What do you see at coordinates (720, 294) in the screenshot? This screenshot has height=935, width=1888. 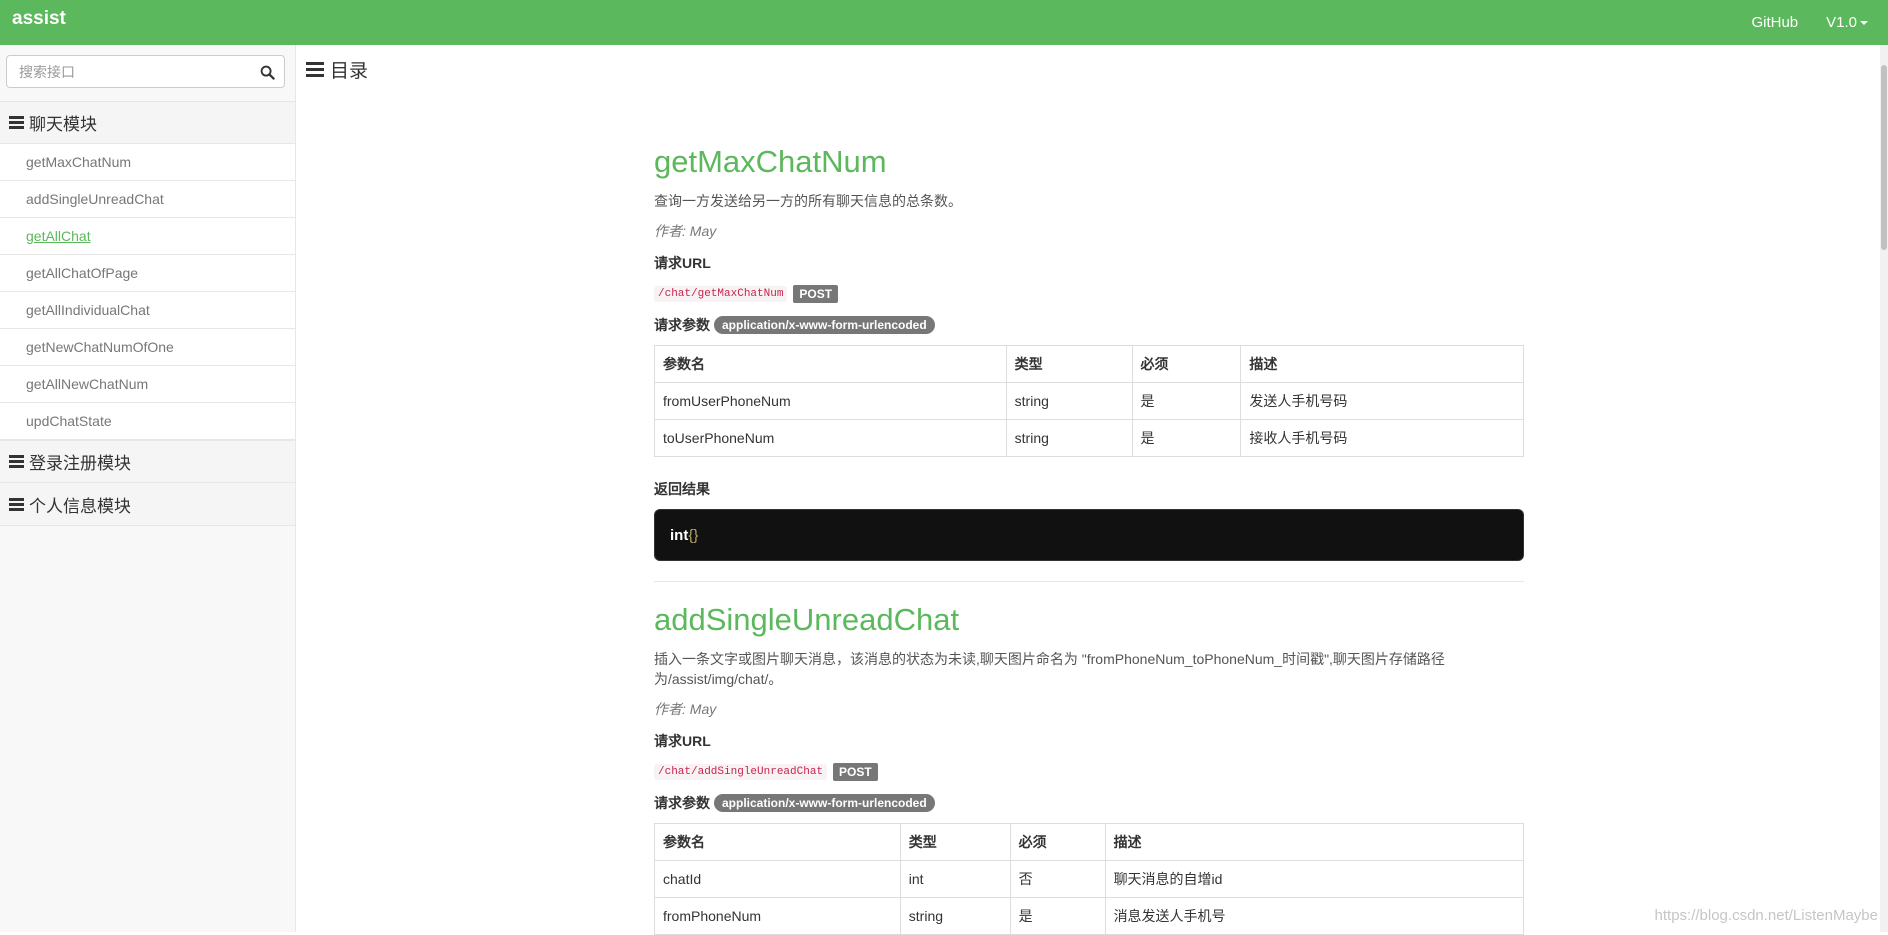 I see `request-url: /chat/getMaxChatNum` at bounding box center [720, 294].